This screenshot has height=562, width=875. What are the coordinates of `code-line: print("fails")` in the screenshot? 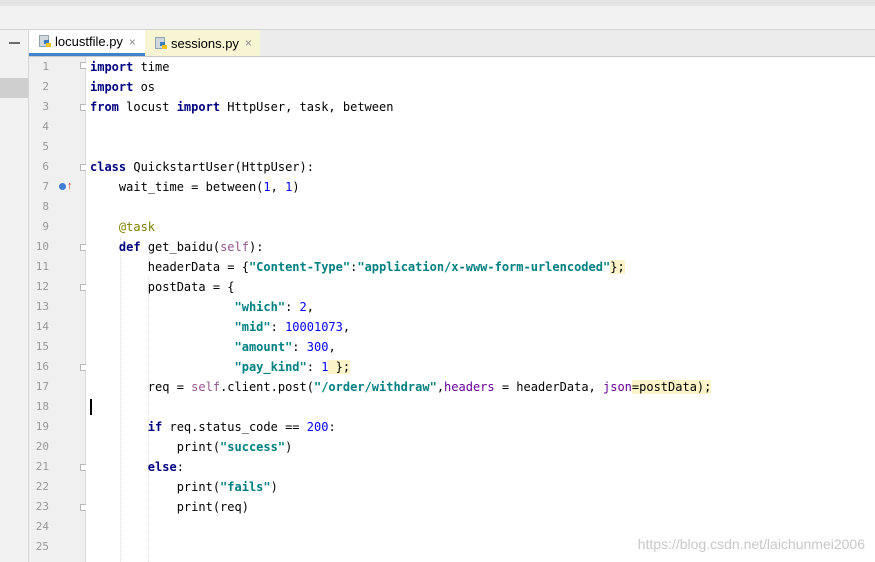 It's located at (184, 487).